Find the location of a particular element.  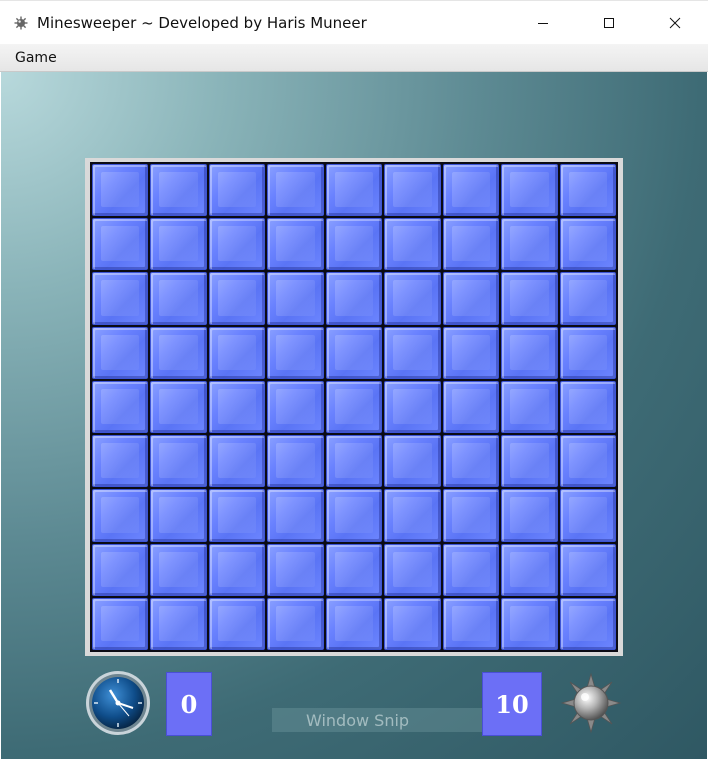

minimize-icon is located at coordinates (543, 23).